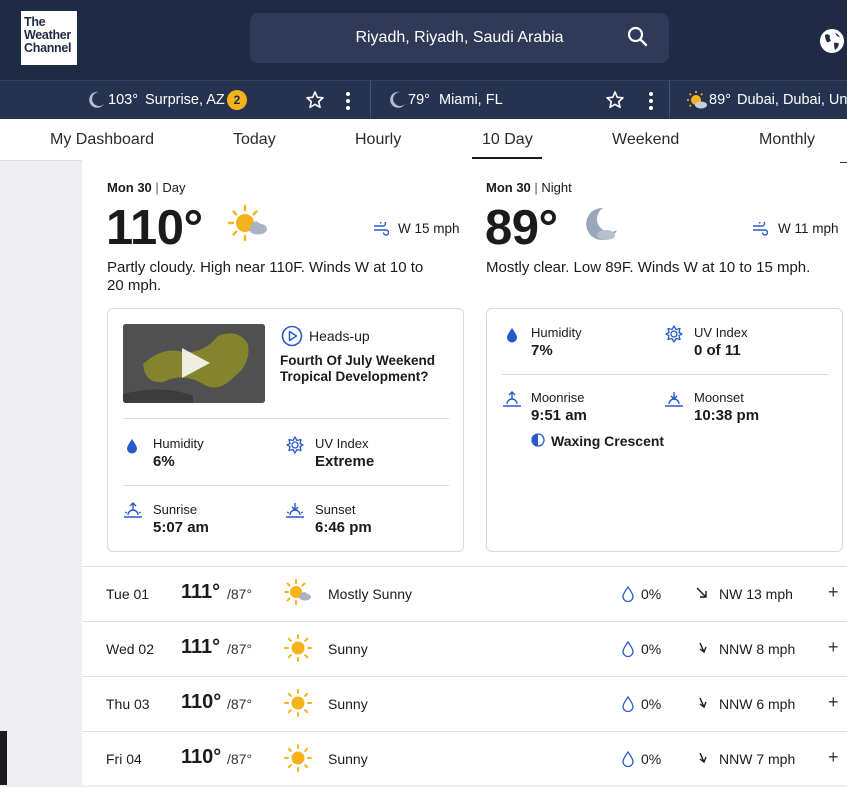 The width and height of the screenshot is (847, 787). What do you see at coordinates (342, 443) in the screenshot?
I see `uv-index-label: UV Index` at bounding box center [342, 443].